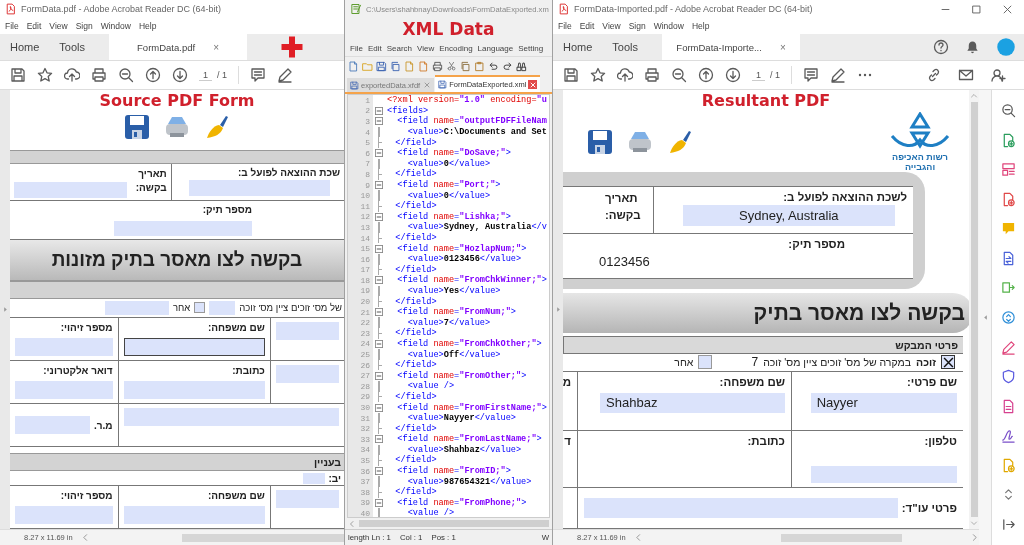  I want to click on menu-item: Search, so click(399, 48).